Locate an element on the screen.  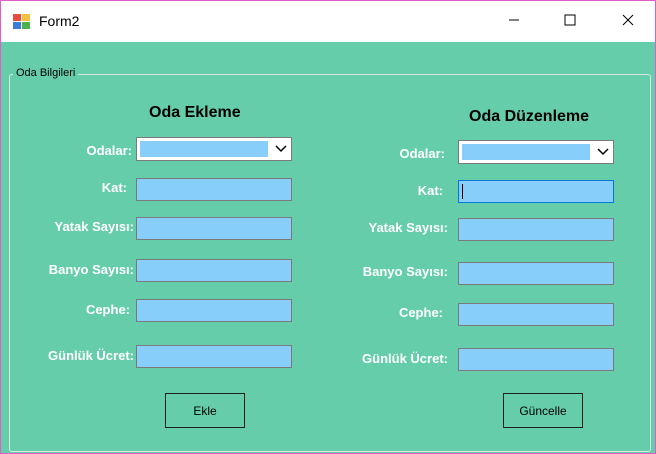
title-bar: Form2 is located at coordinates (328, 21).